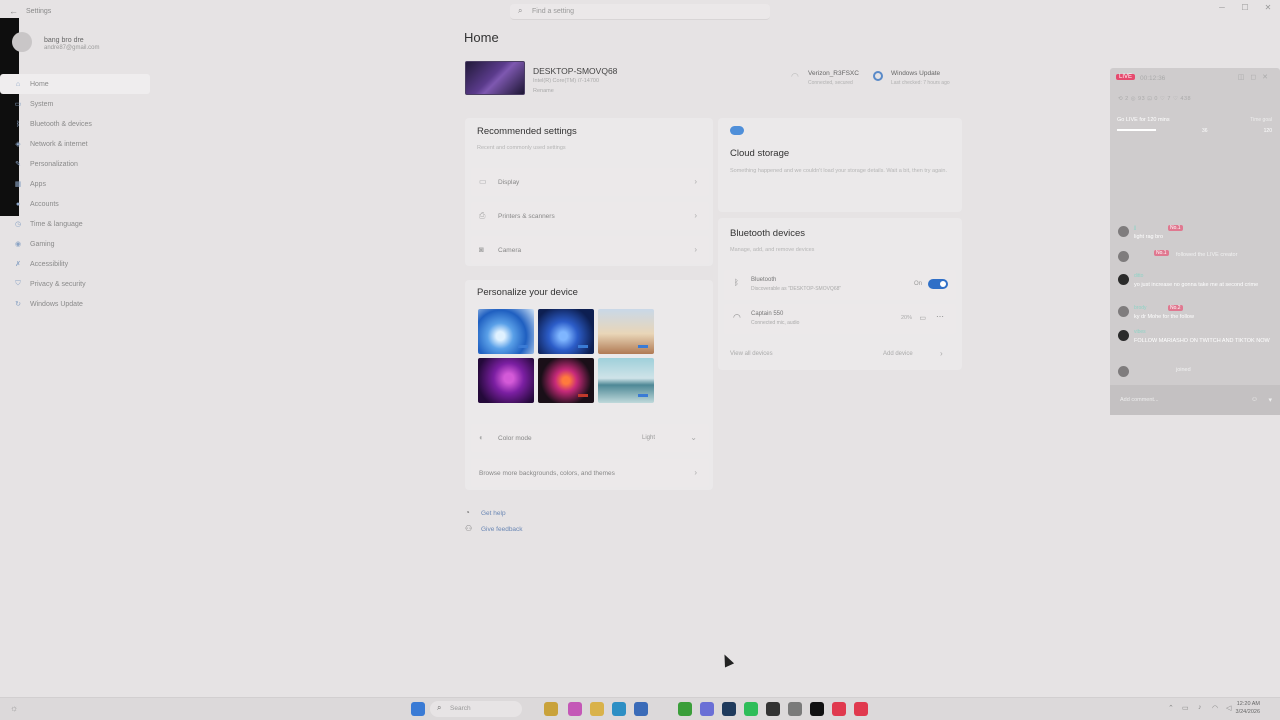 This screenshot has height=720, width=1280. What do you see at coordinates (469, 528) in the screenshot?
I see `feedback-icon: ⚇` at bounding box center [469, 528].